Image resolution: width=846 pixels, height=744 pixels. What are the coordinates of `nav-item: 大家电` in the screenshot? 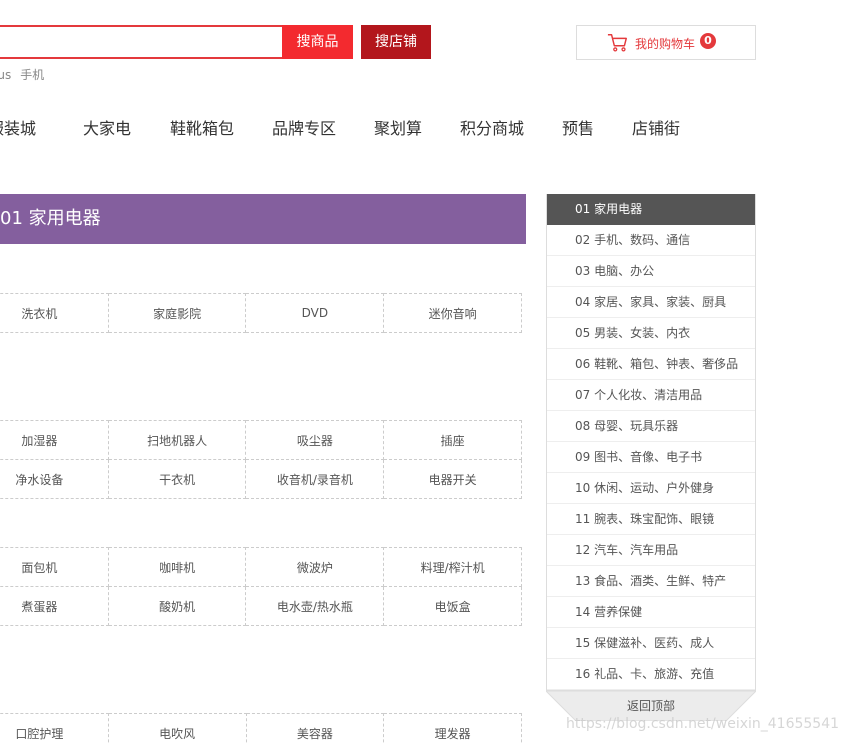 It's located at (107, 127).